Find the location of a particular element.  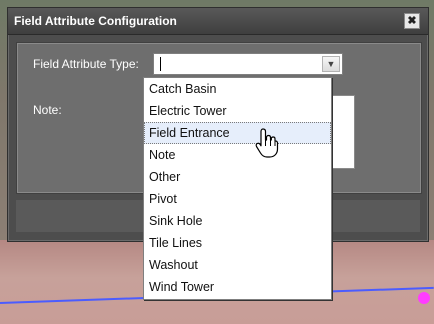

dialog-titlebar: Field Attribute Configuration ✖ is located at coordinates (218, 21).